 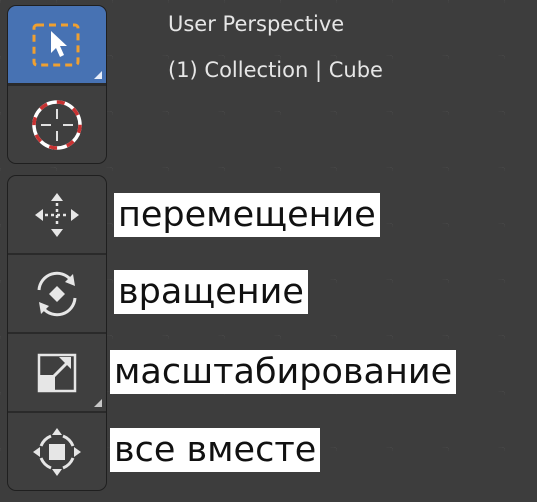 I want to click on rotate-tool-button, so click(x=57, y=293).